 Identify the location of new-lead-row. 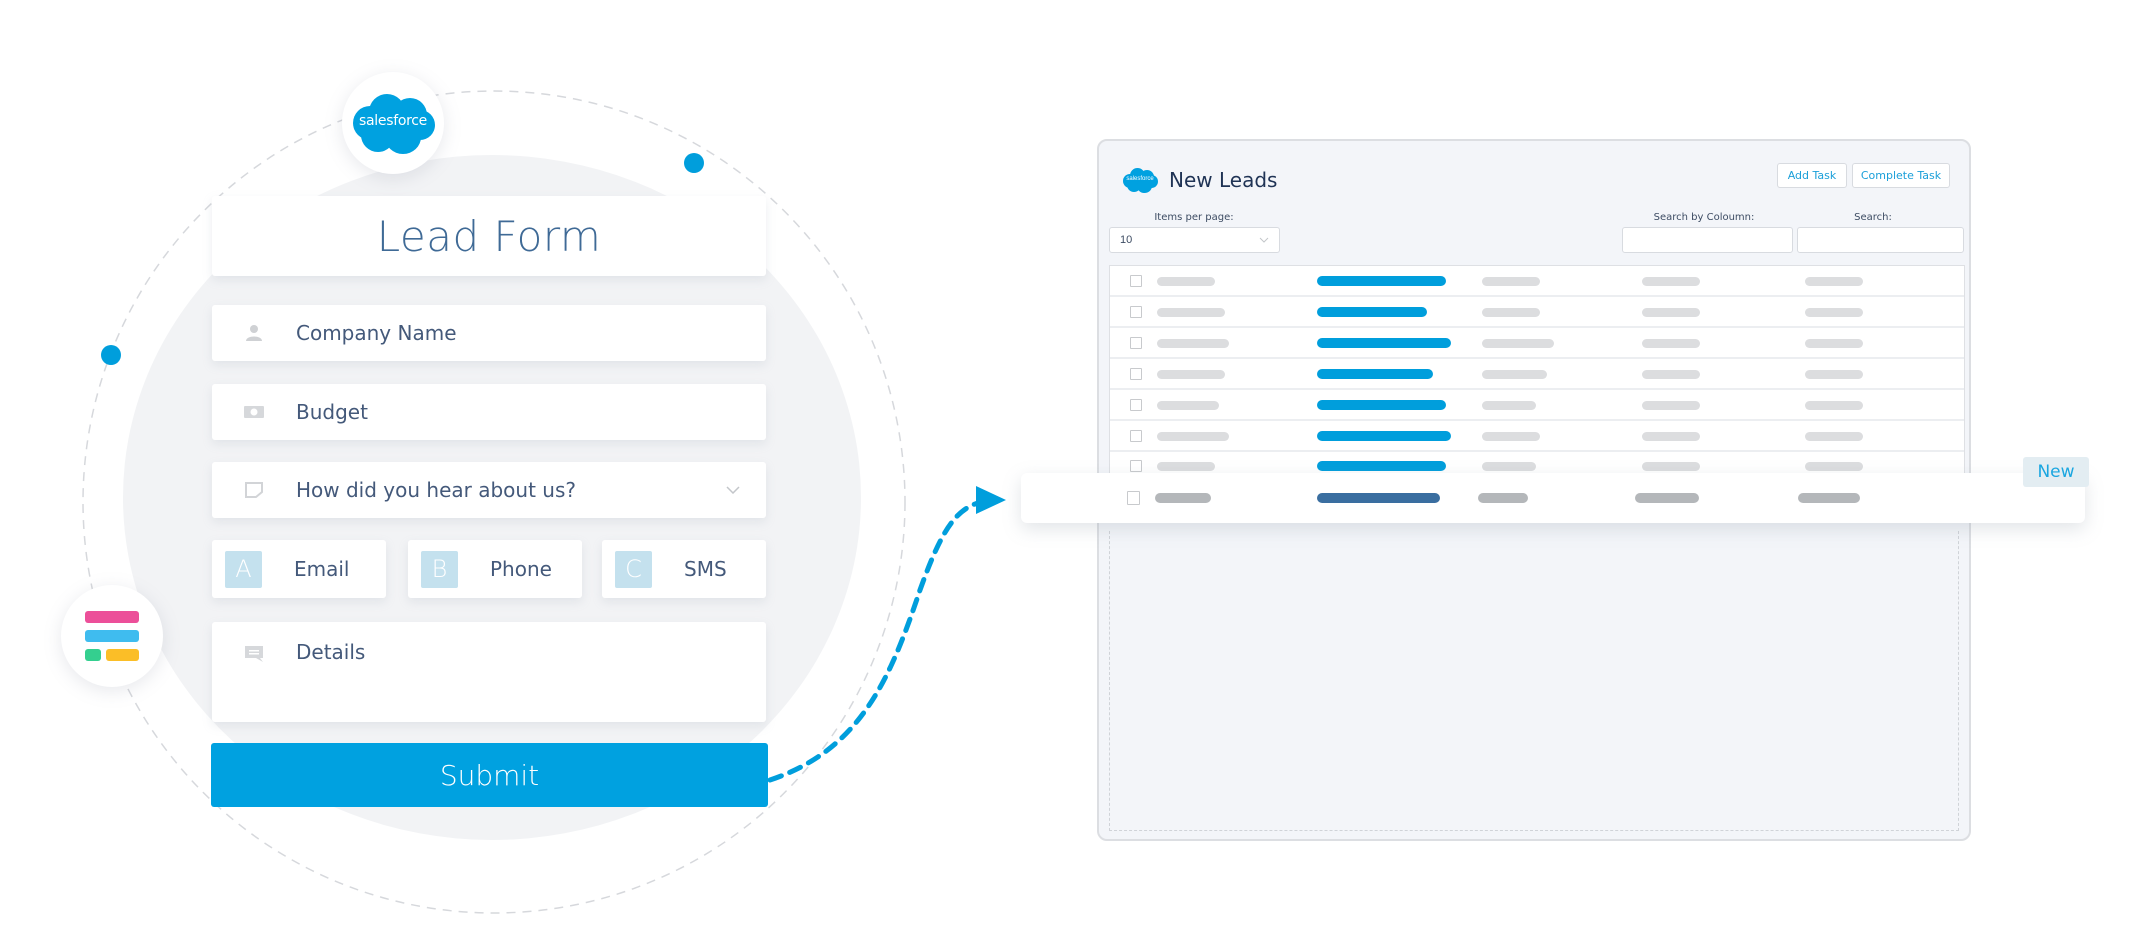
(1553, 498).